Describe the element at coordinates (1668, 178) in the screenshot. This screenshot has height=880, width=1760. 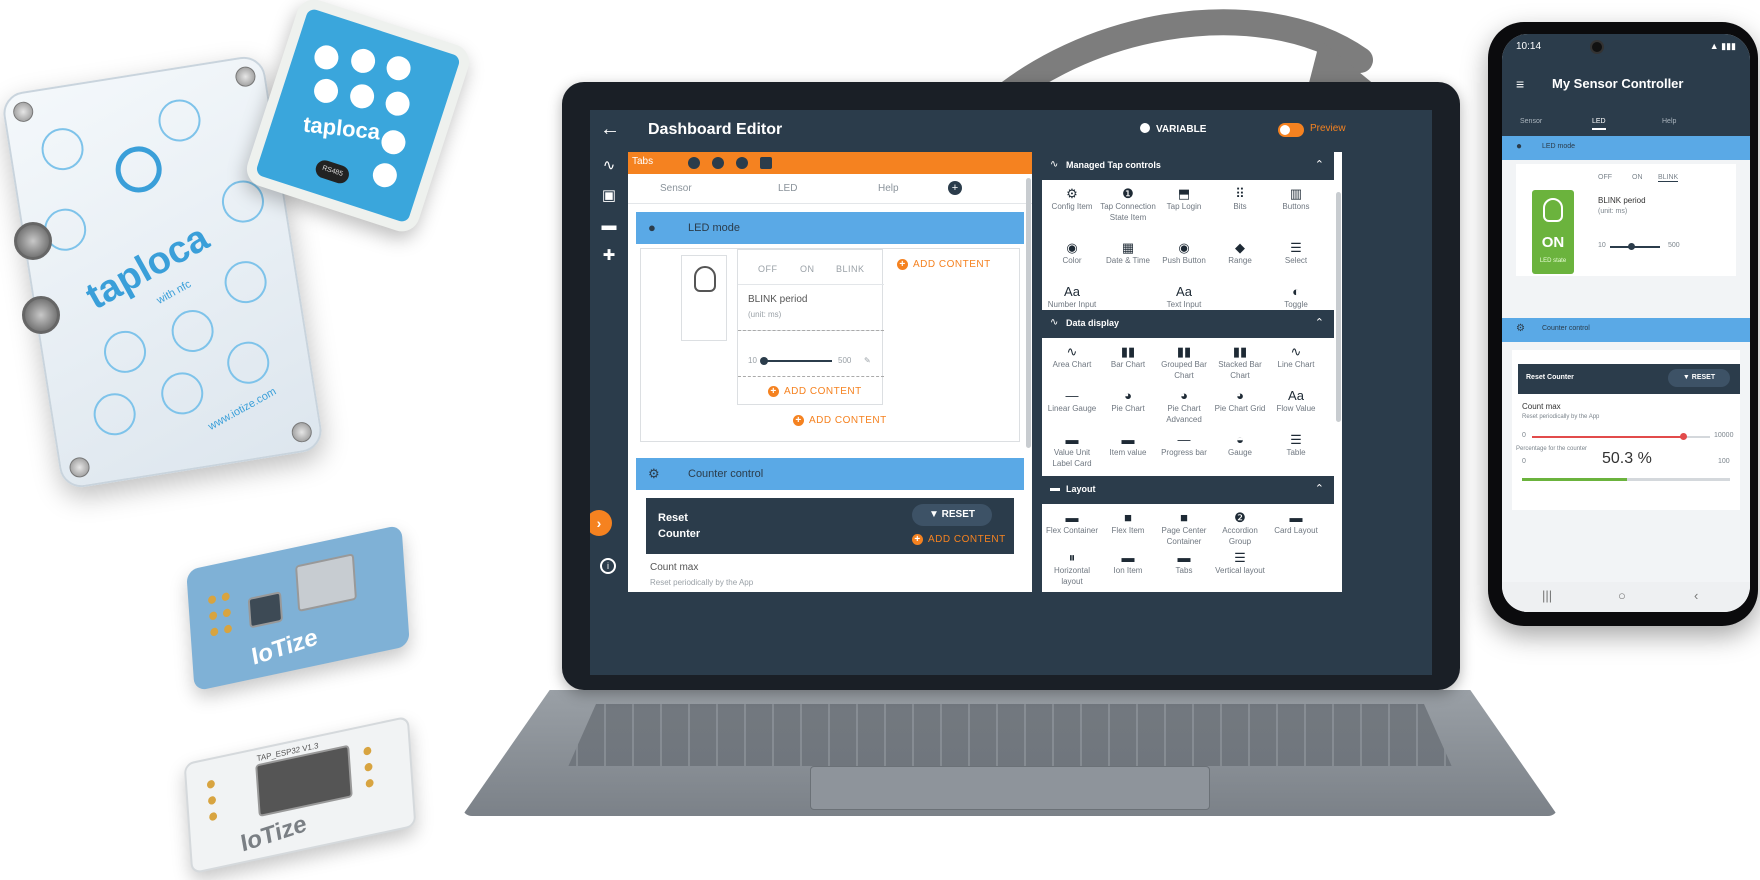
I see `phone-segment-blink: BLINK` at that location.